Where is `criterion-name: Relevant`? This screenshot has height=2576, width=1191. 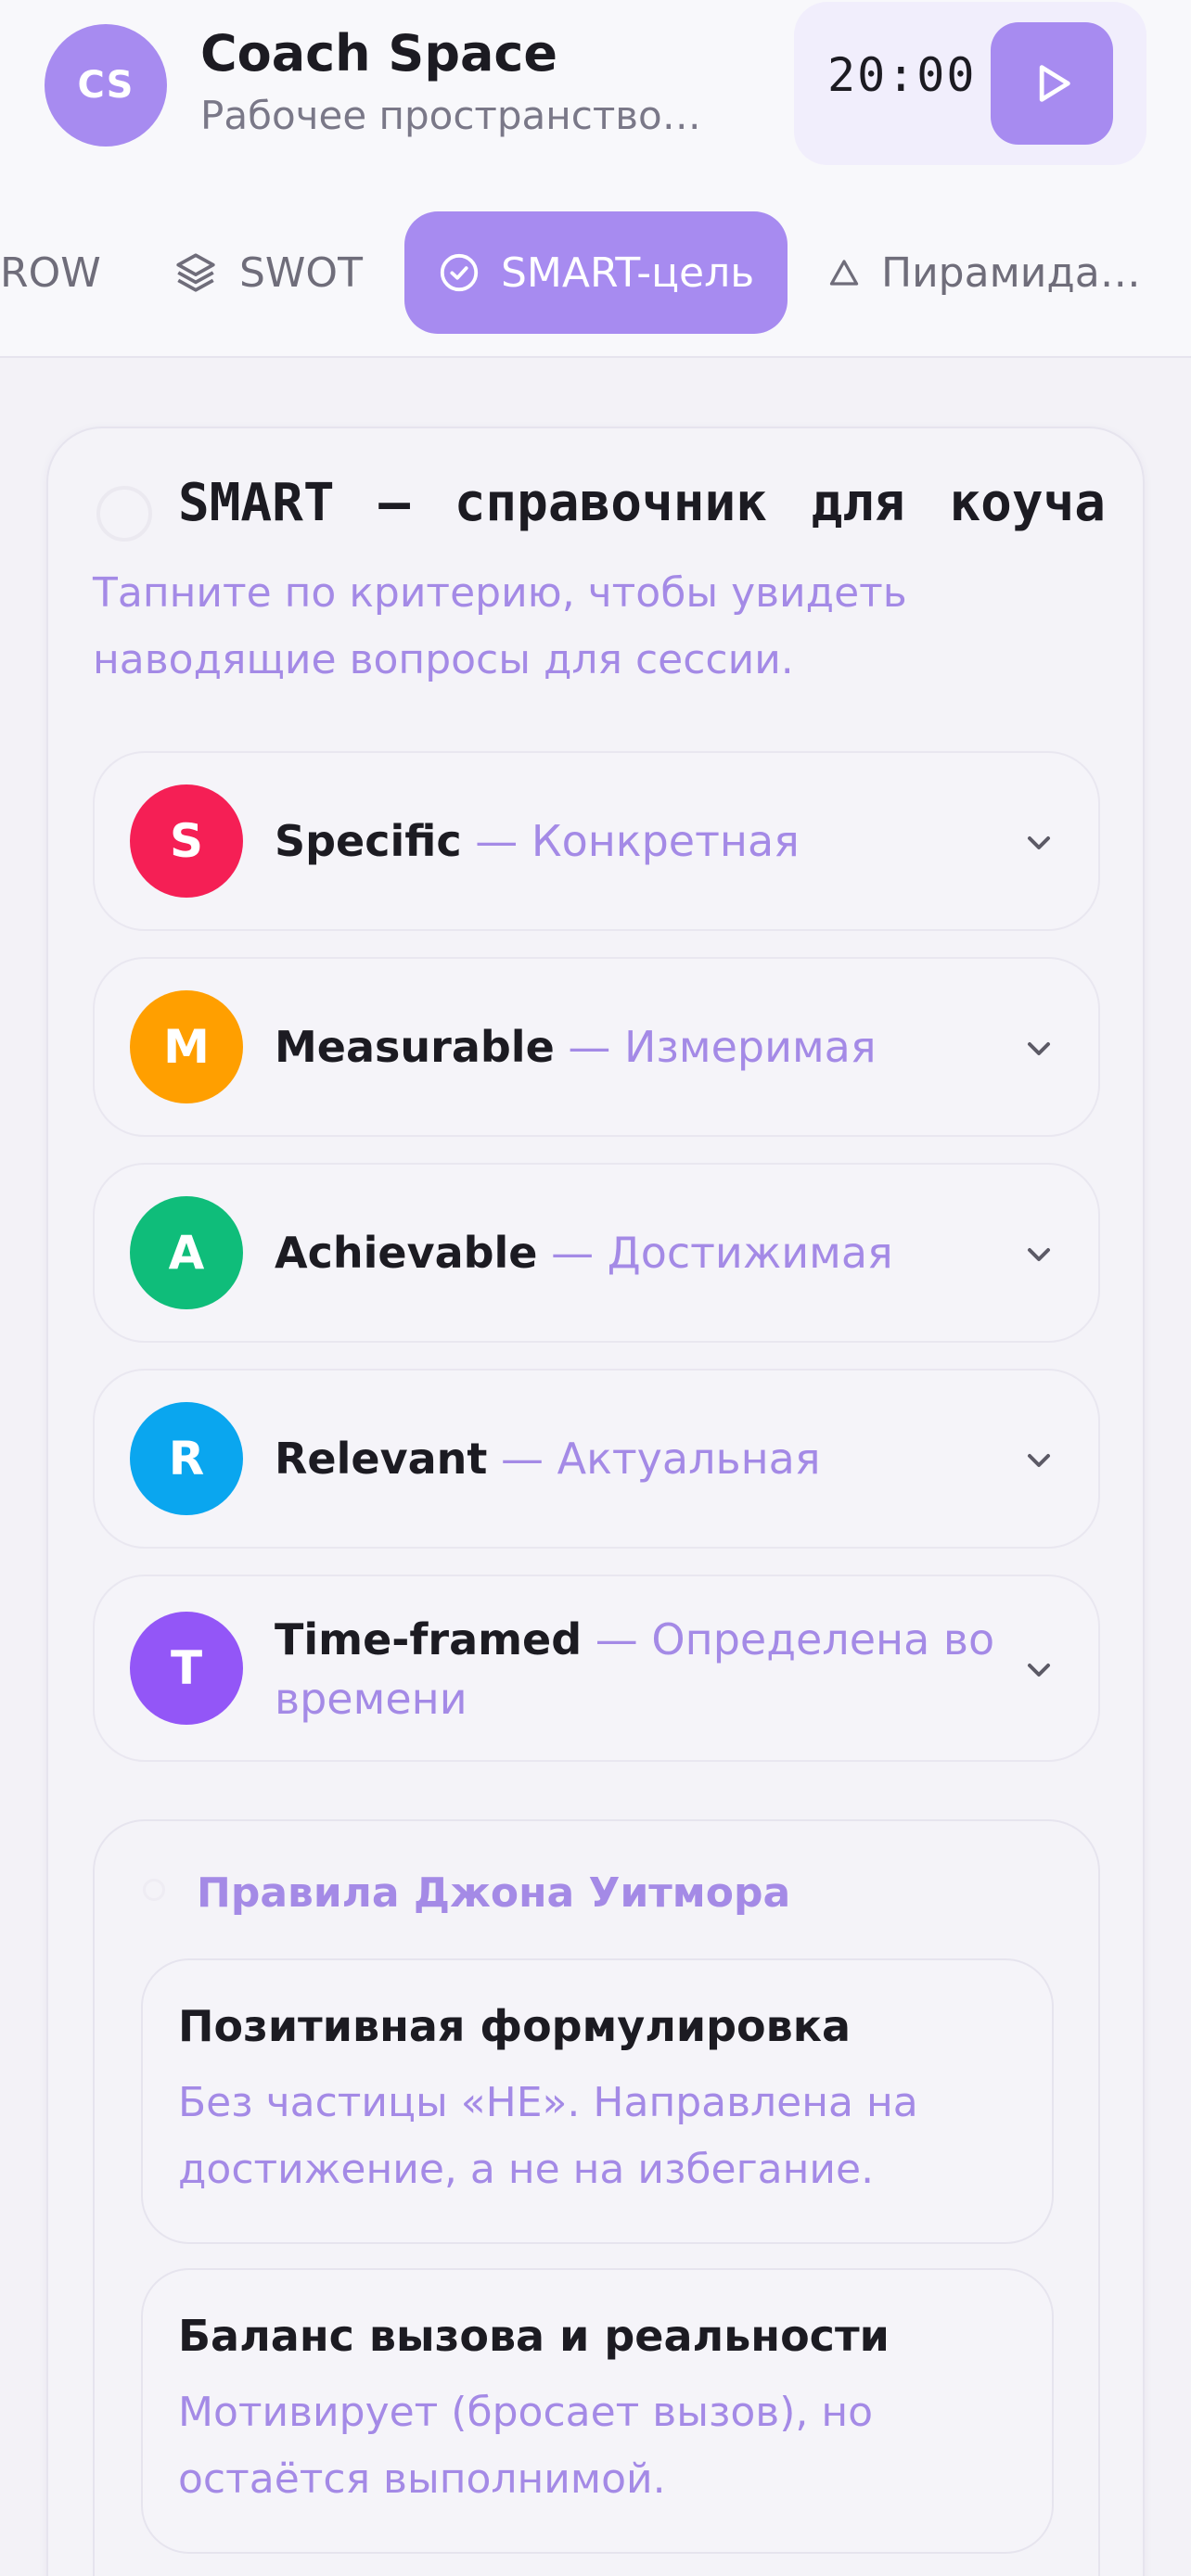
criterion-name: Relevant is located at coordinates (381, 1459).